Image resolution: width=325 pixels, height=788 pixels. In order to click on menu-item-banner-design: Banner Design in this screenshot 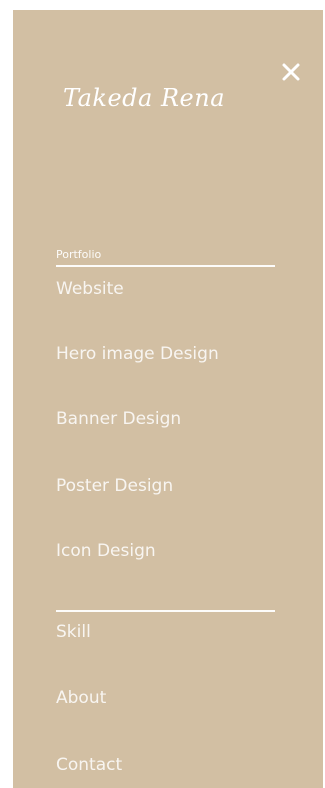, I will do `click(118, 419)`.